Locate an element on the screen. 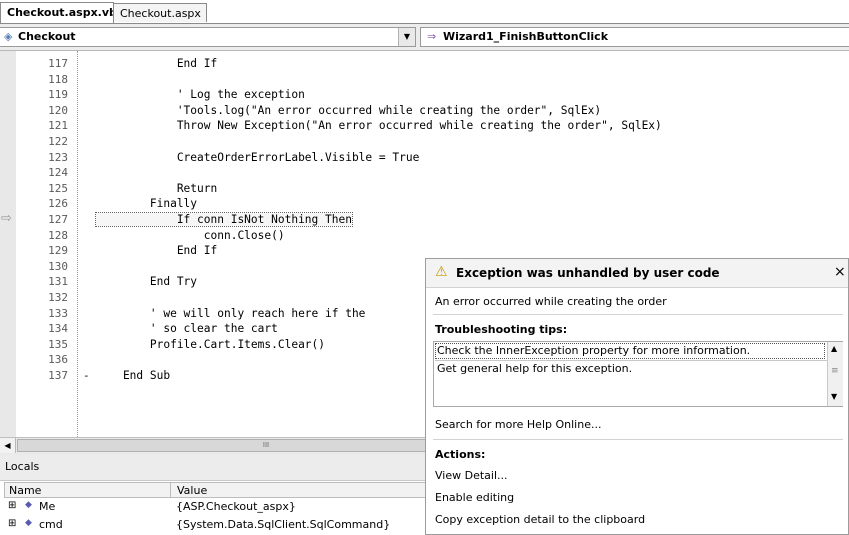  breakpoint-gutter is located at coordinates (8, 244).